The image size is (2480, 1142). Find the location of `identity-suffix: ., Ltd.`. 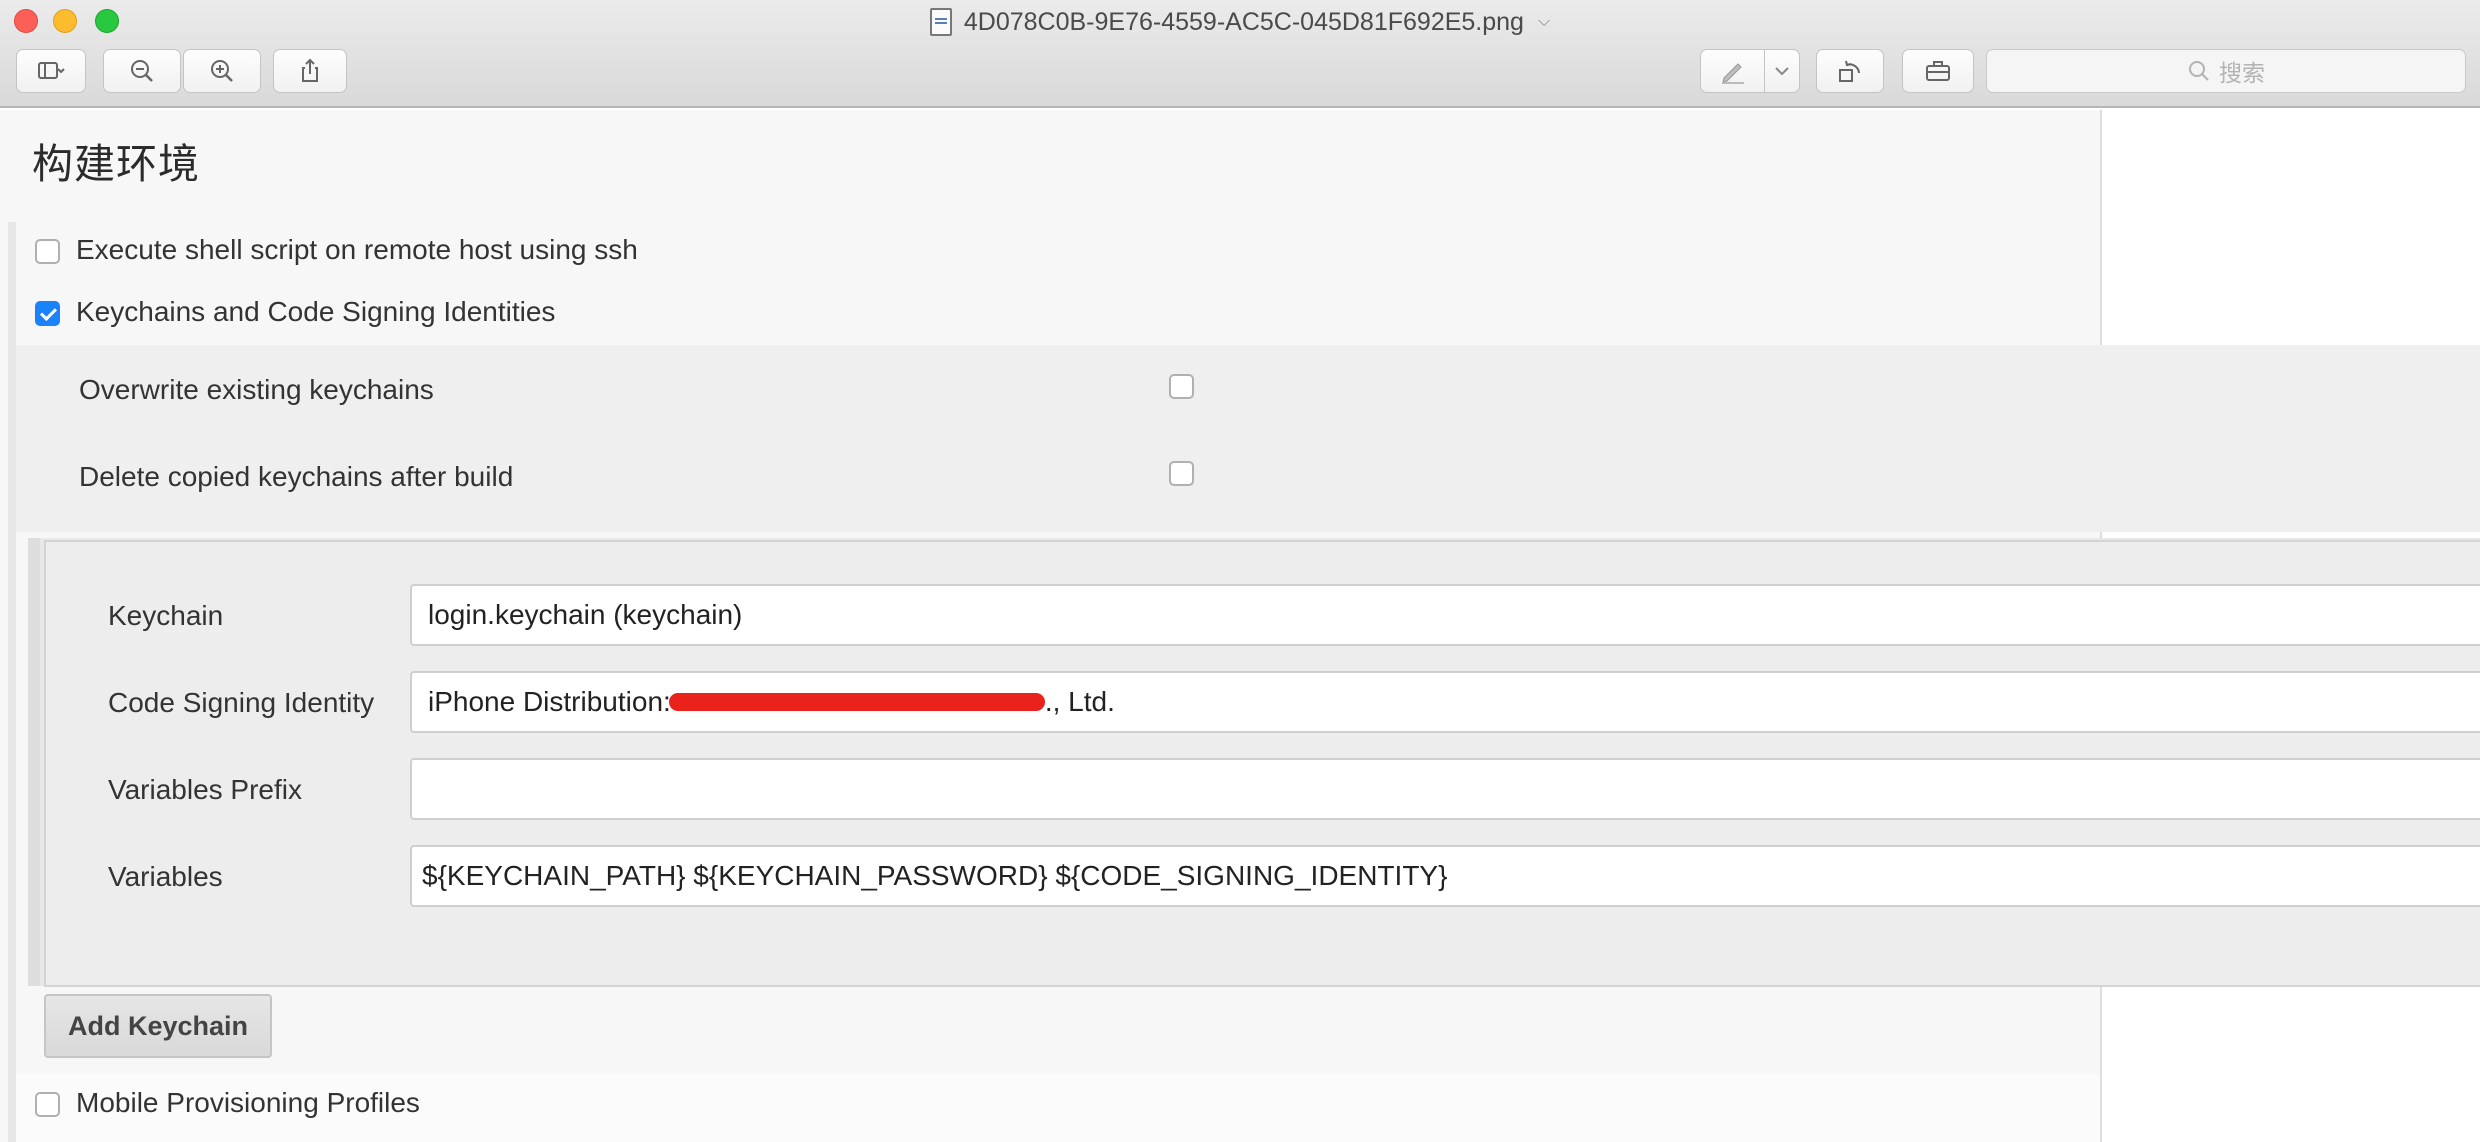

identity-suffix: ., Ltd. is located at coordinates (1079, 701).